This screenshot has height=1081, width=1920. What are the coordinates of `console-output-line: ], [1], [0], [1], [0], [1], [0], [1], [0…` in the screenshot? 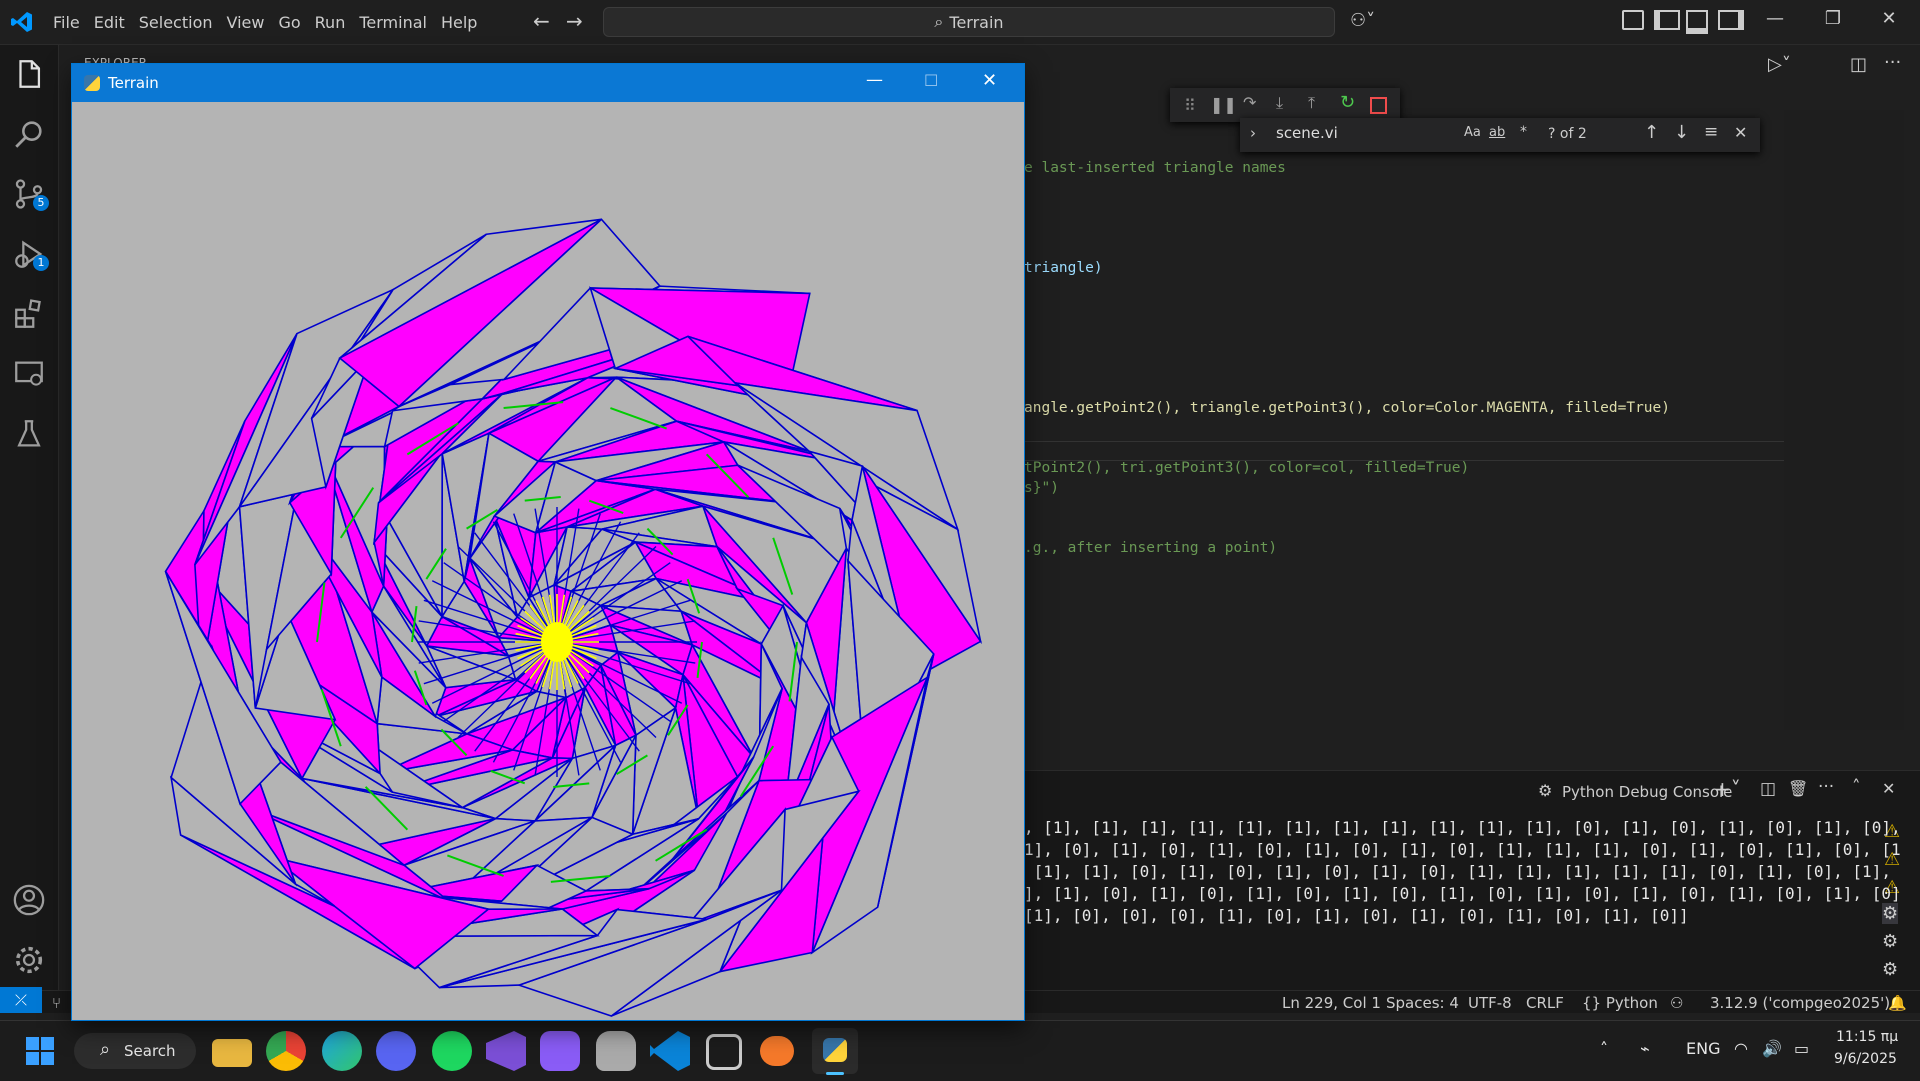 It's located at (1462, 893).